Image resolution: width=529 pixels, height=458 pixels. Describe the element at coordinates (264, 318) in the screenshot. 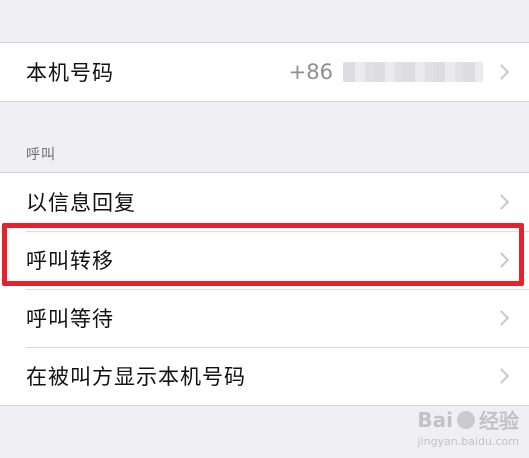

I see `call-waiting-row: 呼叫等待` at that location.